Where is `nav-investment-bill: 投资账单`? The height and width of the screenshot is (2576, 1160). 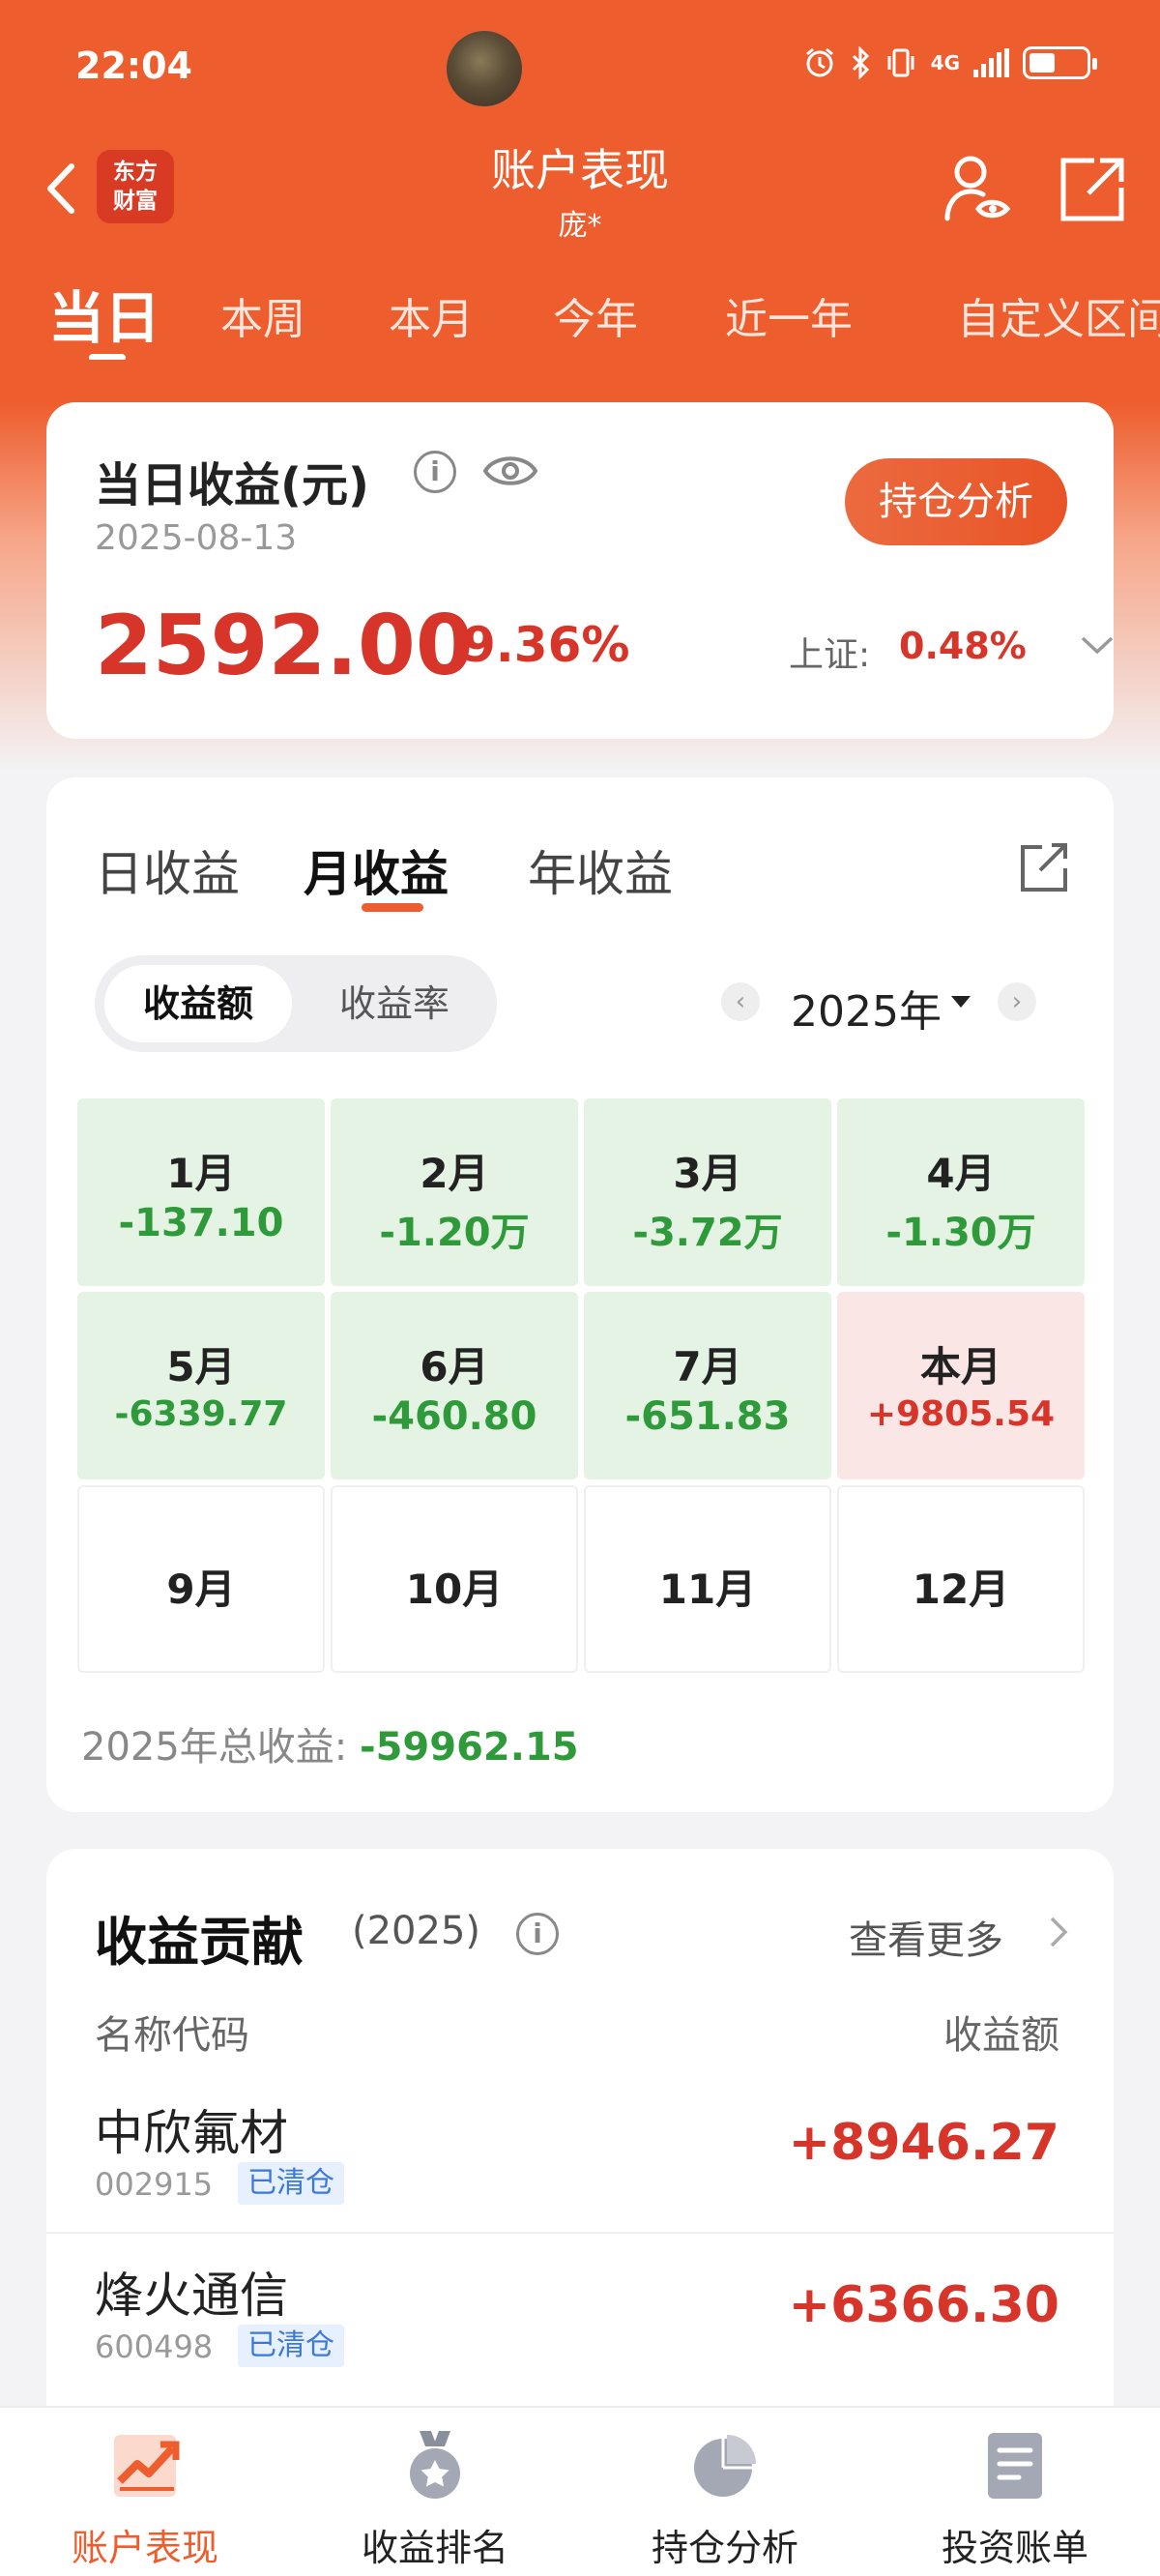
nav-investment-bill: 投资账单 is located at coordinates (1015, 2492).